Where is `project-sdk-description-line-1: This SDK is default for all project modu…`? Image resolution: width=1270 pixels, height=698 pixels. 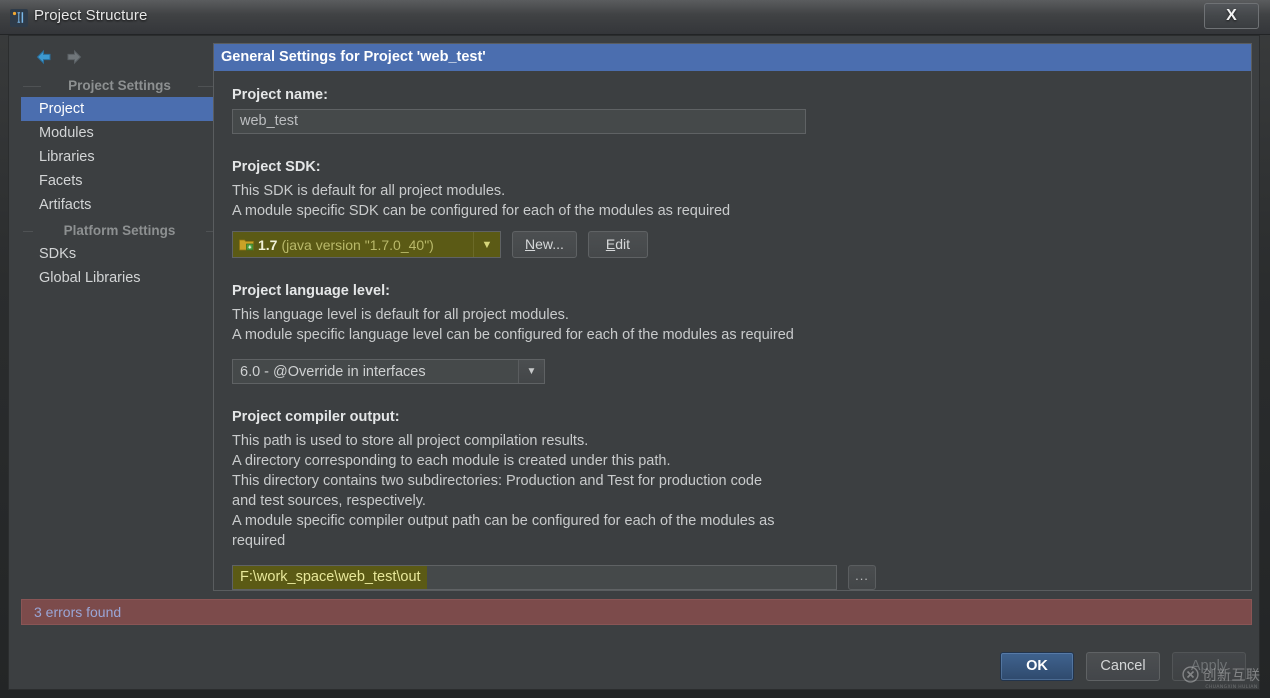 project-sdk-description-line-1: This SDK is default for all project modu… is located at coordinates (369, 191).